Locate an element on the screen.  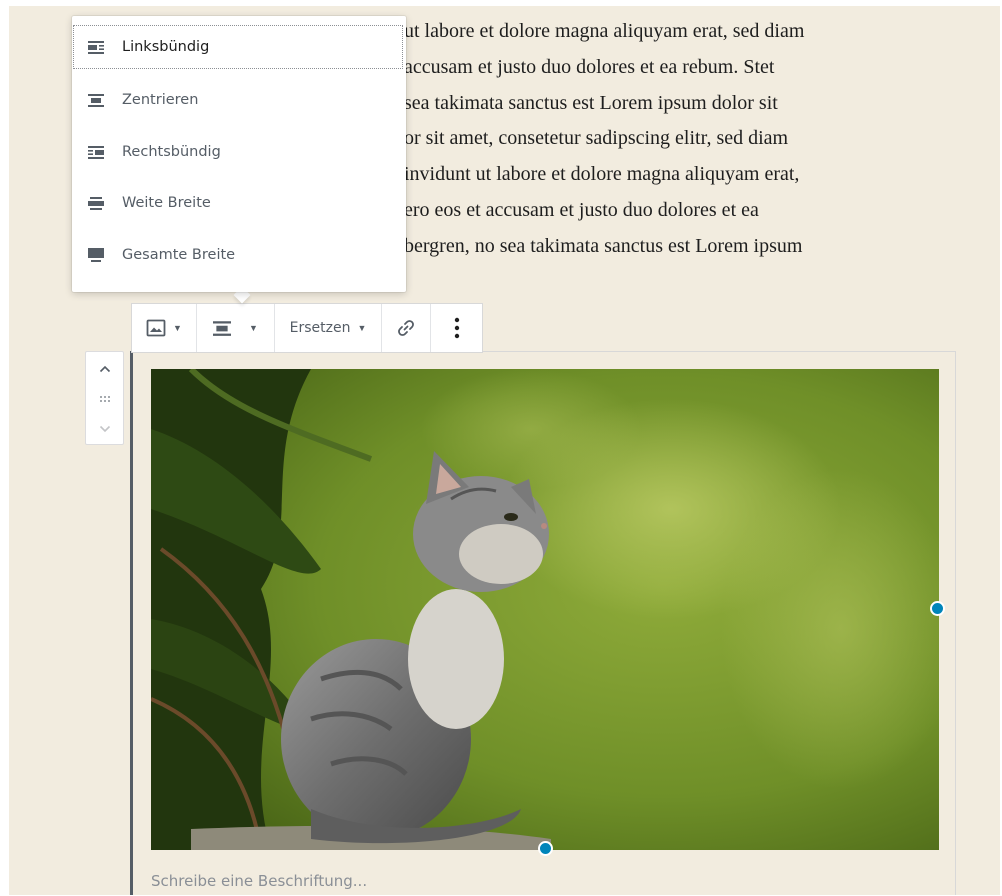
menu-item-align-full: Gesamte Breite is located at coordinates (238, 255).